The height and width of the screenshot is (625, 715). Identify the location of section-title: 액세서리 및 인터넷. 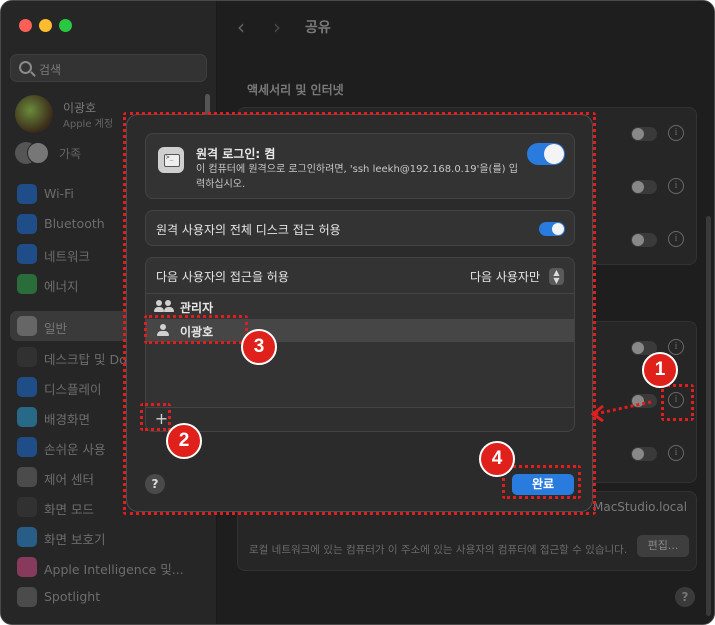
(295, 90).